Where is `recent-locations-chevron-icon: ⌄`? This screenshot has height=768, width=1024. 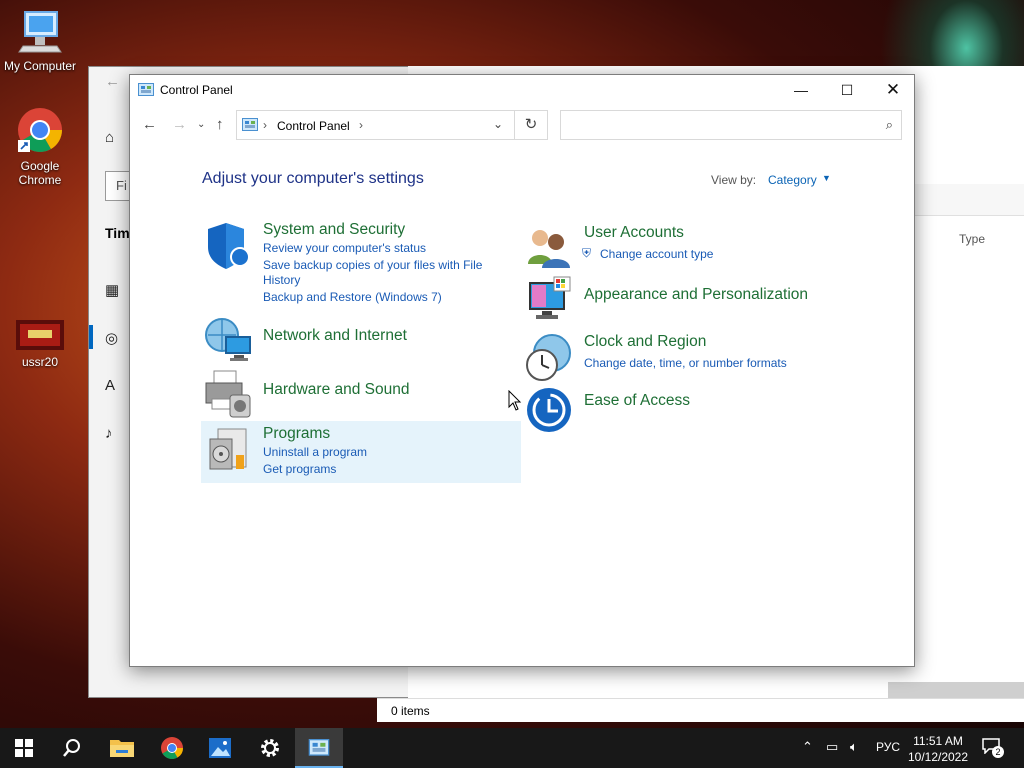 recent-locations-chevron-icon: ⌄ is located at coordinates (201, 124).